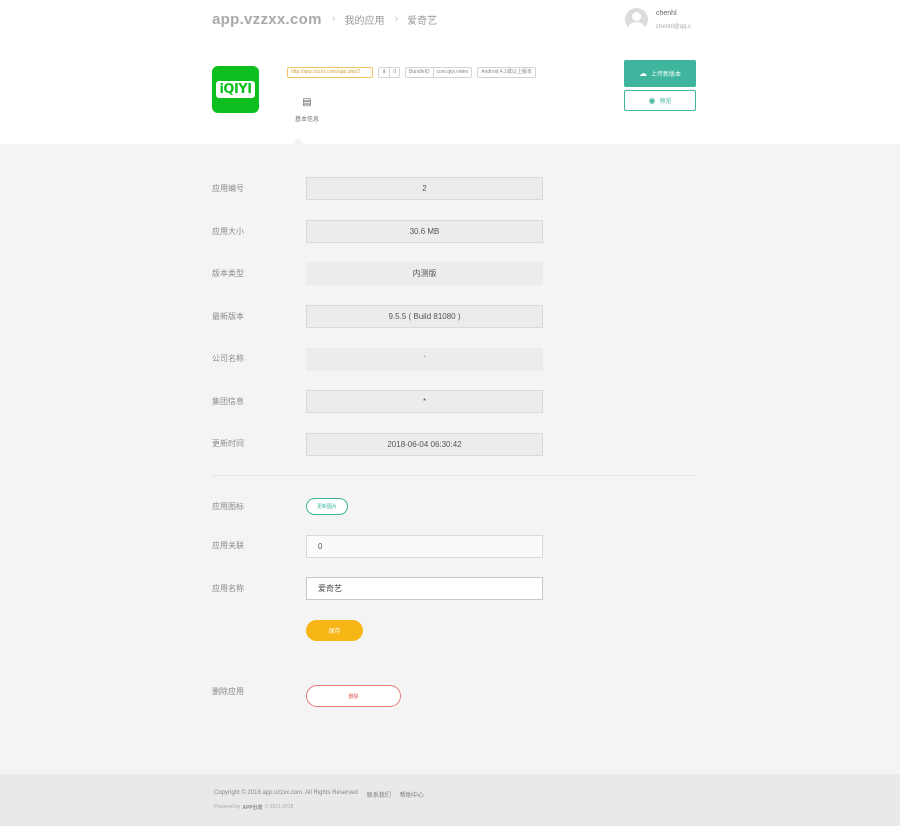 The height and width of the screenshot is (826, 900). I want to click on download-icon: ⬇, so click(384, 72).